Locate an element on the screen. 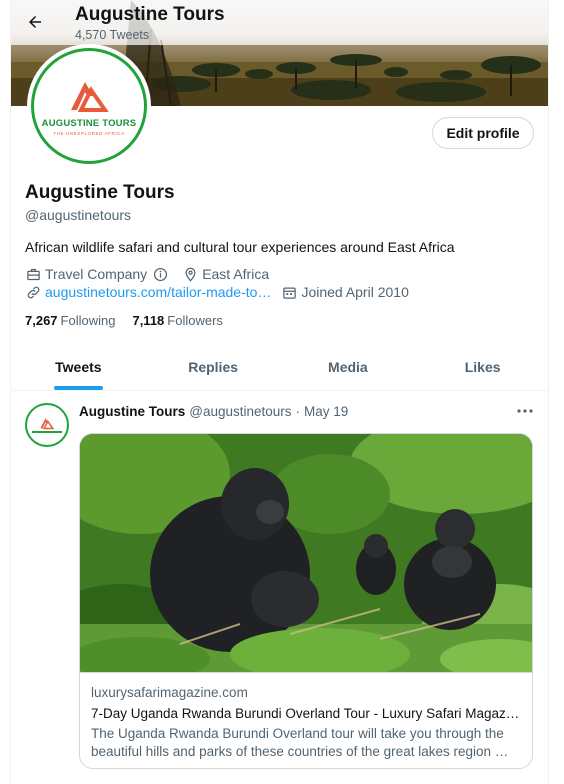 The height and width of the screenshot is (784, 564). followers-label: Followers is located at coordinates (195, 320).